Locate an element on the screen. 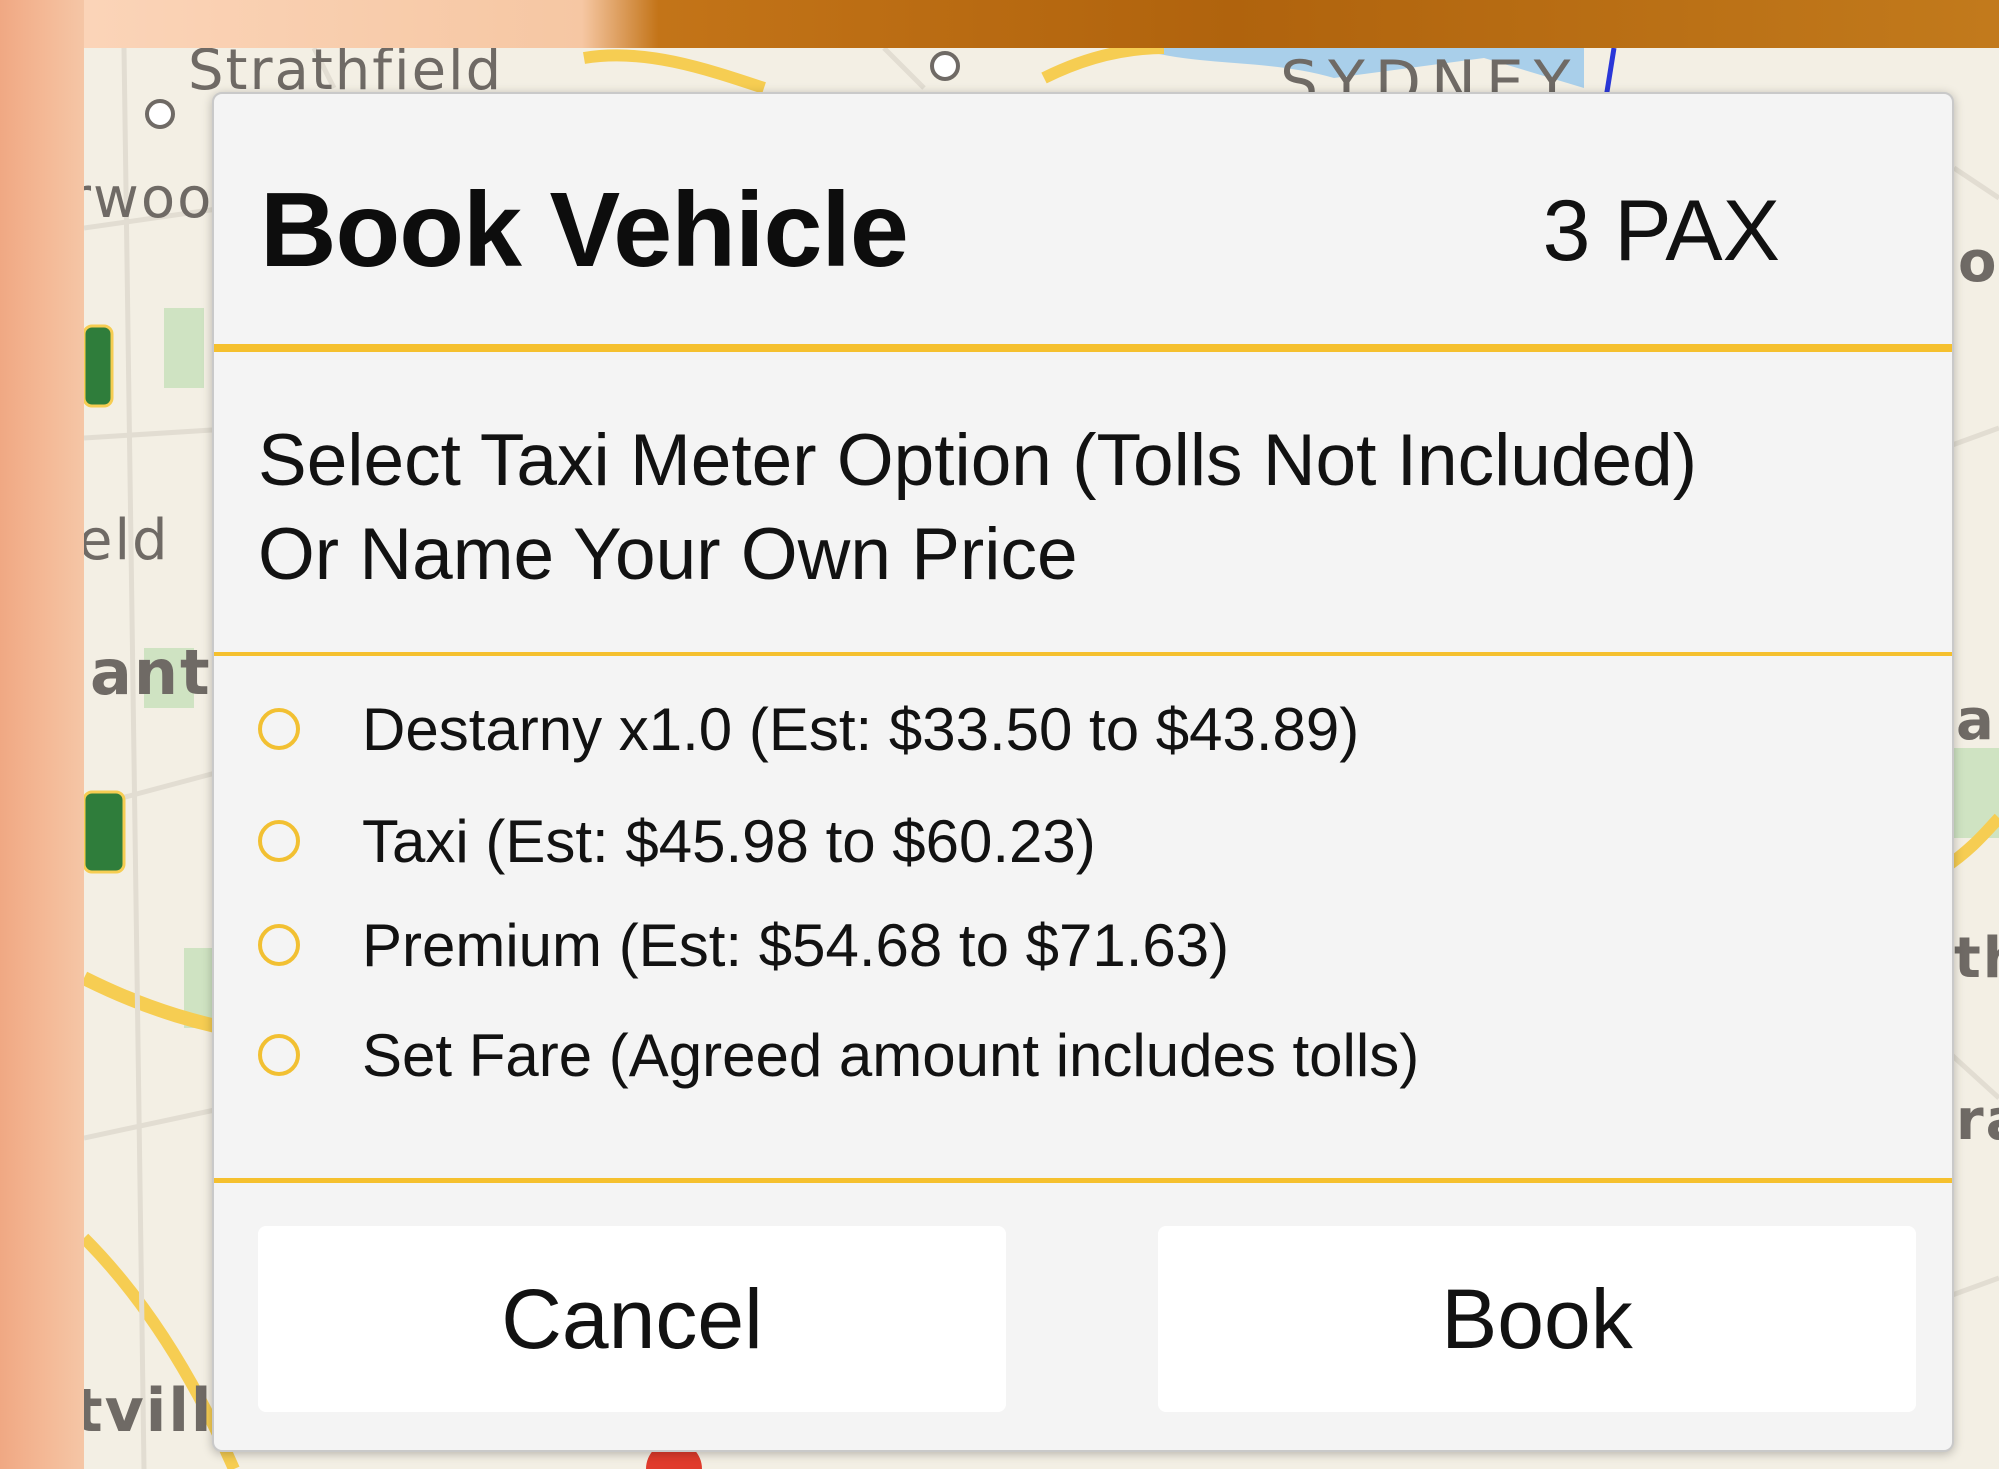 This screenshot has width=1999, height=1469. map-label-right-ra: ra is located at coordinates (1977, 1120).